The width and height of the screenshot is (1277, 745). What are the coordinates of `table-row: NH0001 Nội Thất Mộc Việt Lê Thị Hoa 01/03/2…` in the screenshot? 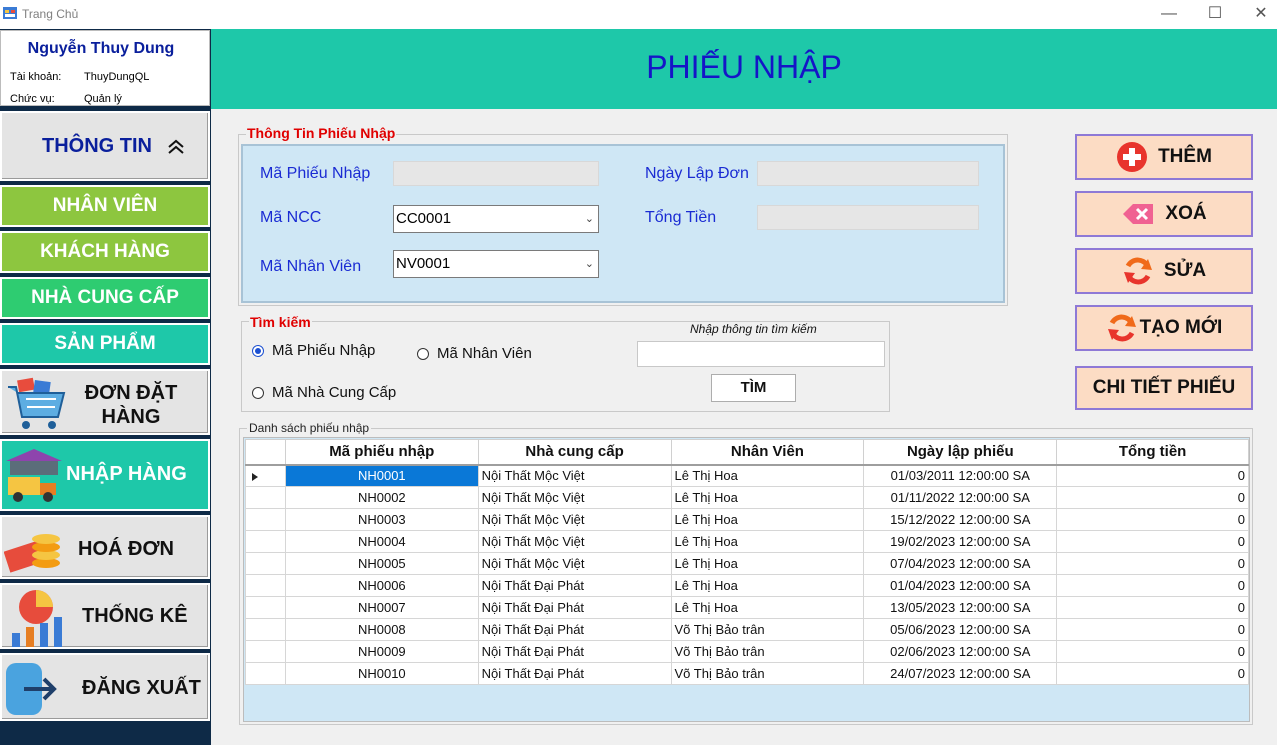 It's located at (747, 475).